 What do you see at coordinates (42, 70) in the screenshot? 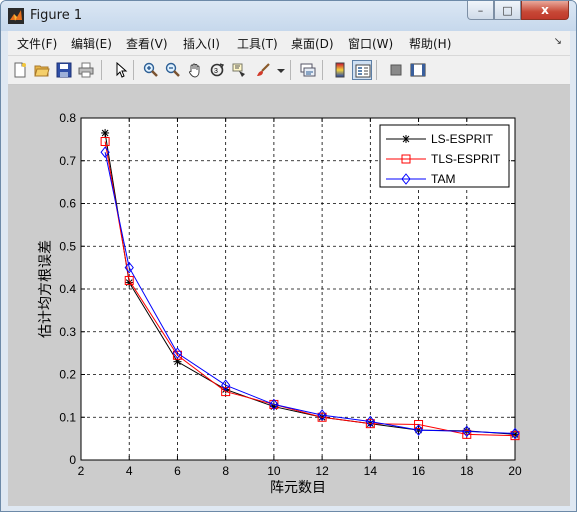
I see `open-folder-icon` at bounding box center [42, 70].